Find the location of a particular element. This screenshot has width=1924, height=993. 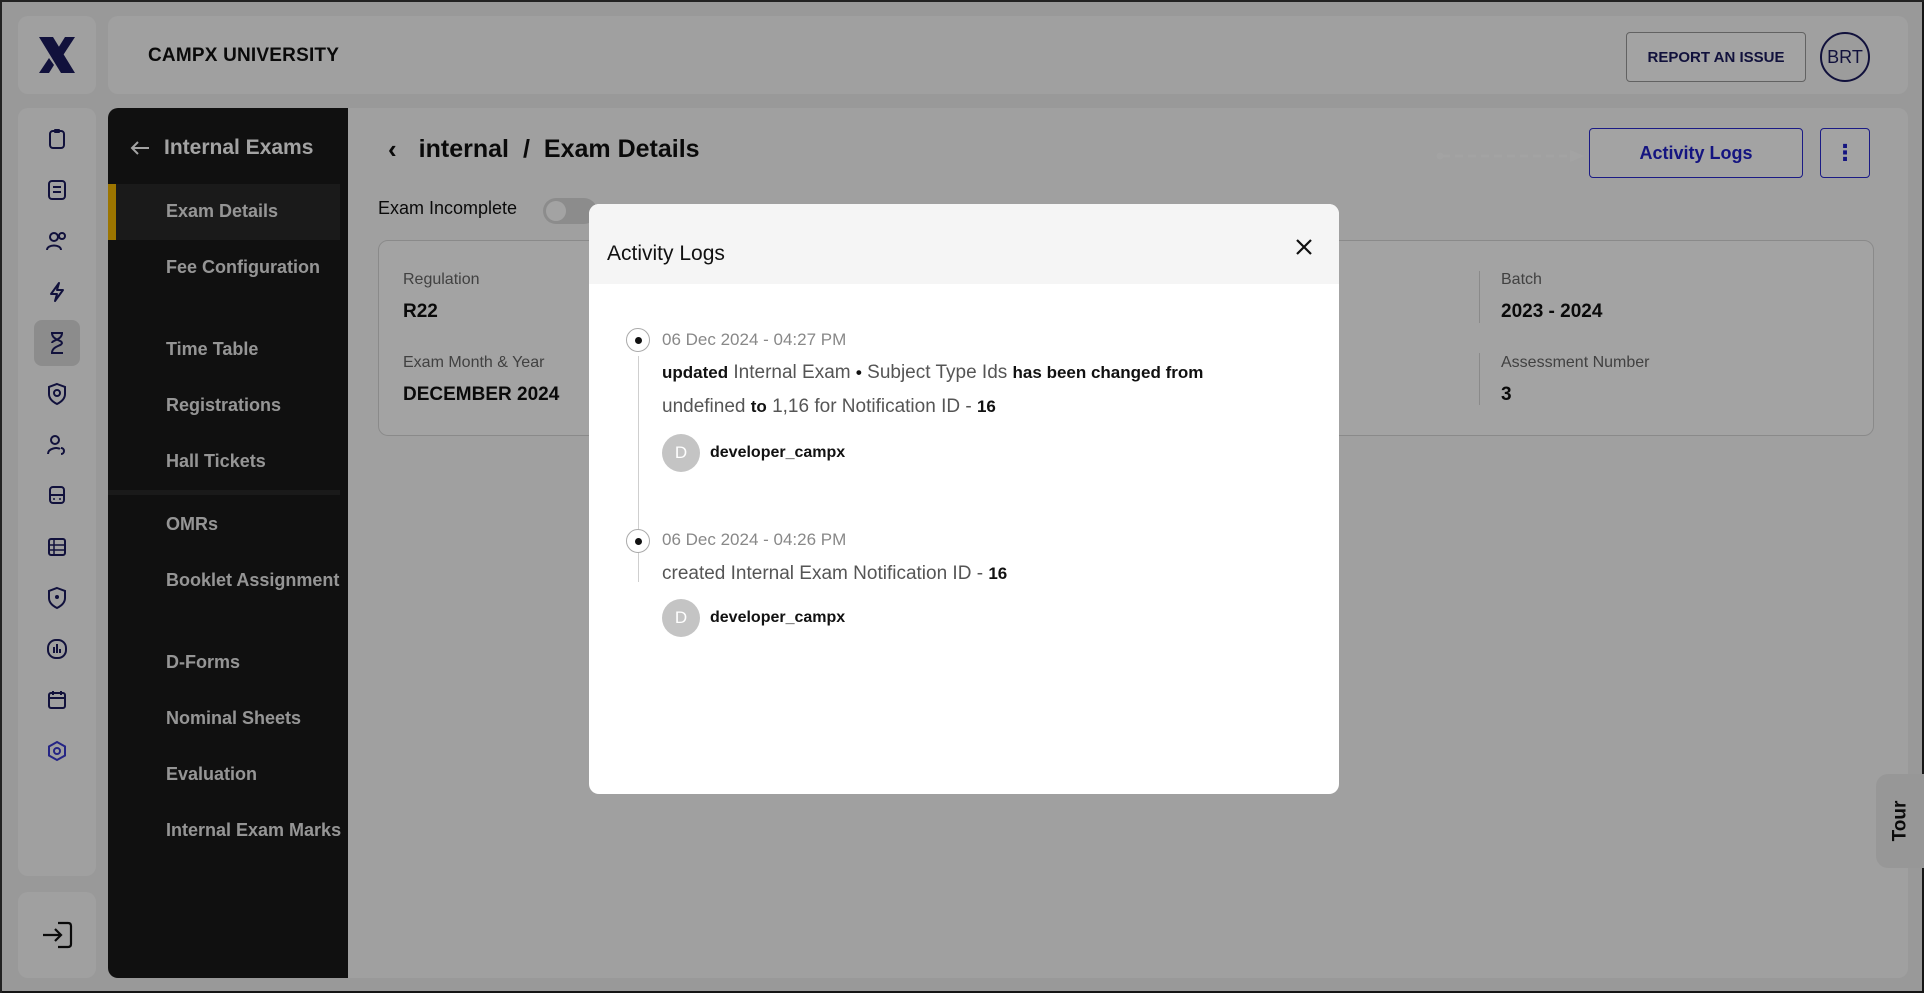

modal-title: Activity Logs is located at coordinates (666, 253).